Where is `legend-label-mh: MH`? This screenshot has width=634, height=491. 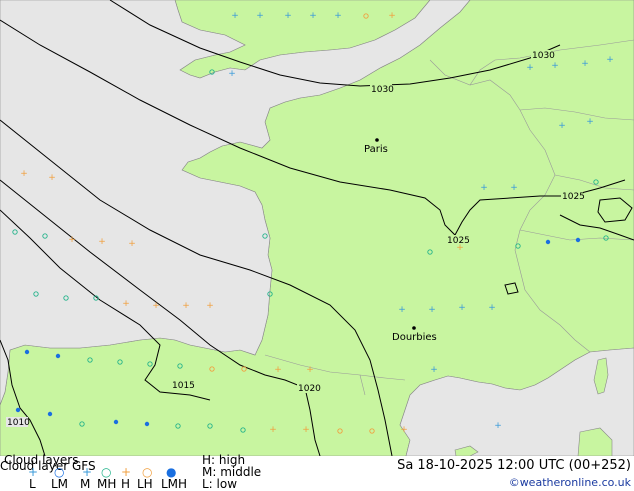
legend-label-mh: MH is located at coordinates (107, 484).